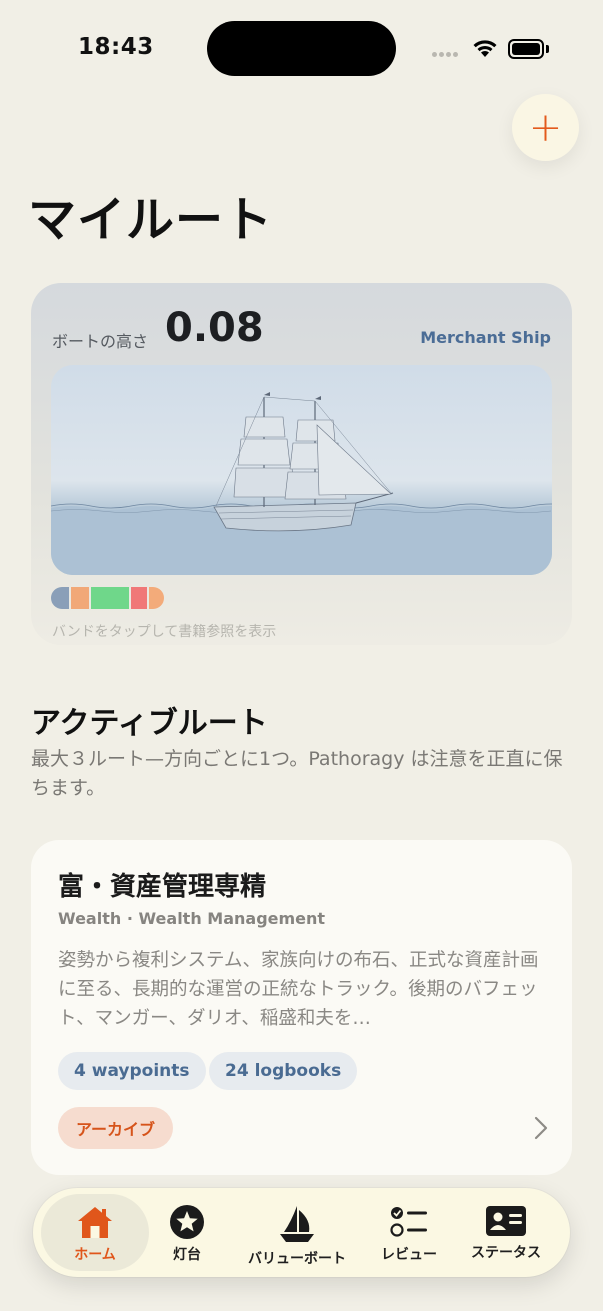  I want to click on dynamic-island, so click(301, 48).